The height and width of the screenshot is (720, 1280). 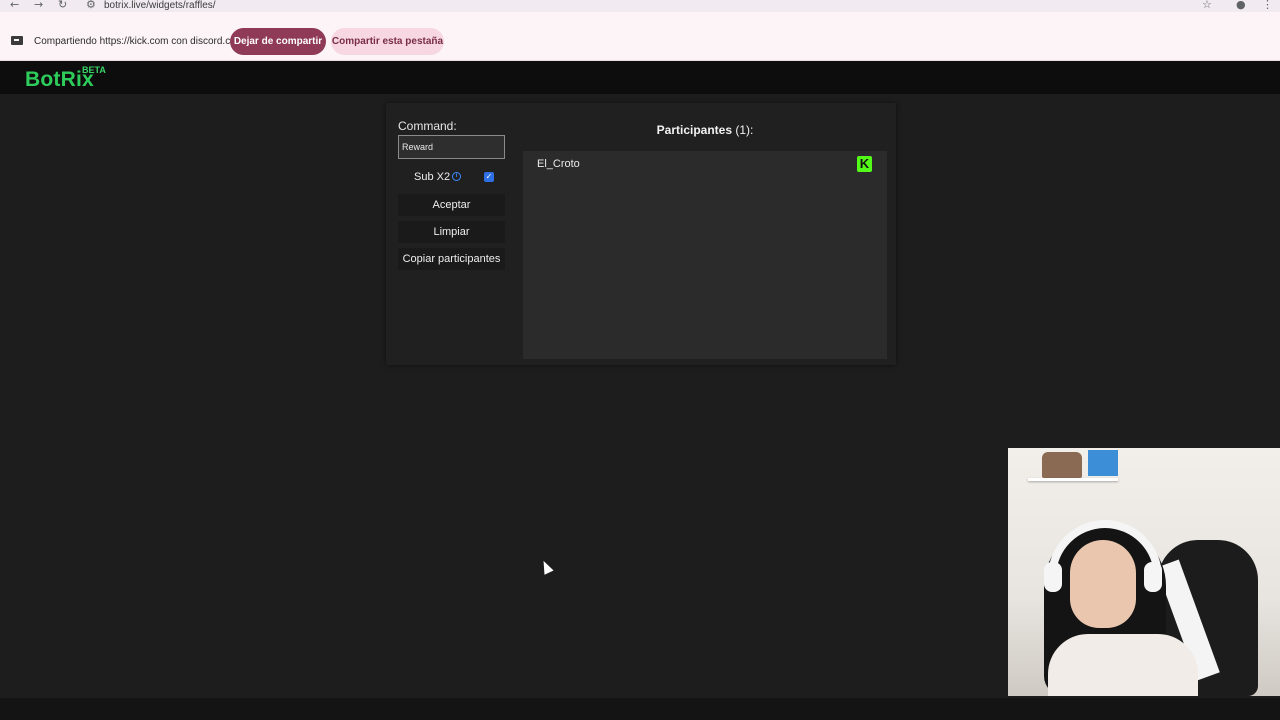 What do you see at coordinates (744, 130) in the screenshot?
I see `participants-count: (1):` at bounding box center [744, 130].